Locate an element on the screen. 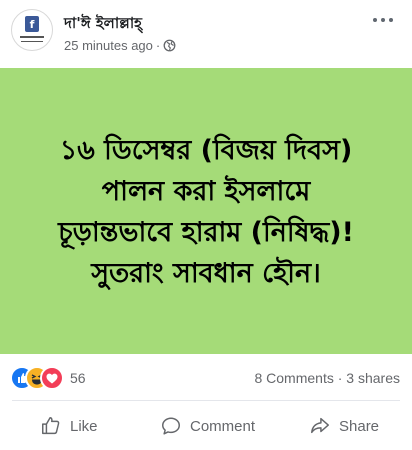 Image resolution: width=412 pixels, height=450 pixels. shares-count: 3 shares is located at coordinates (373, 378).